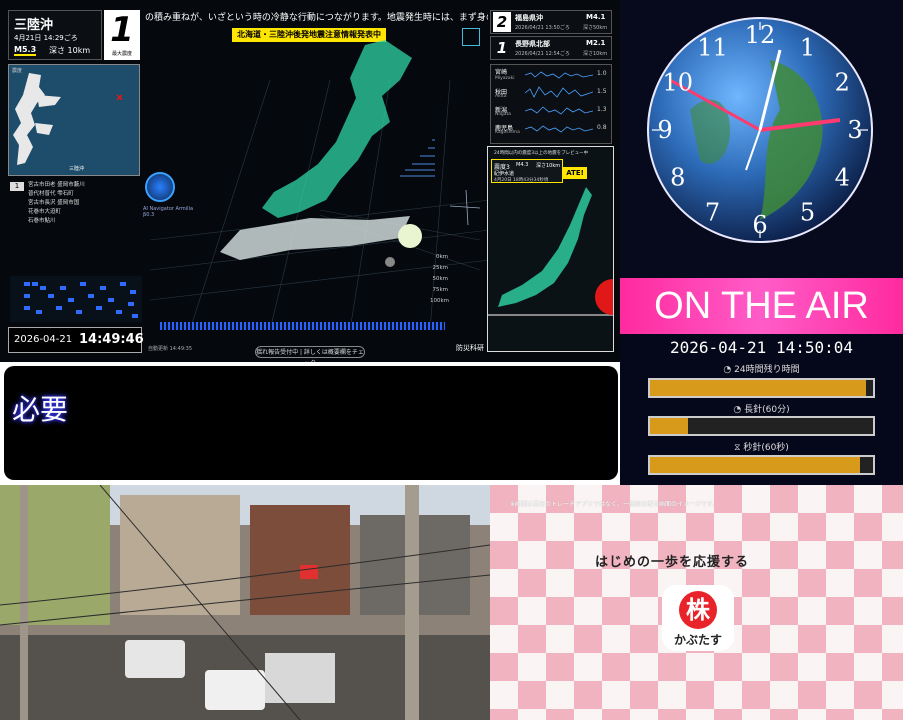 Image resolution: width=903 pixels, height=720 pixels. Describe the element at coordinates (672, 562) in the screenshot. I see `ad-tagline: はじめの一歩を応援する` at that location.